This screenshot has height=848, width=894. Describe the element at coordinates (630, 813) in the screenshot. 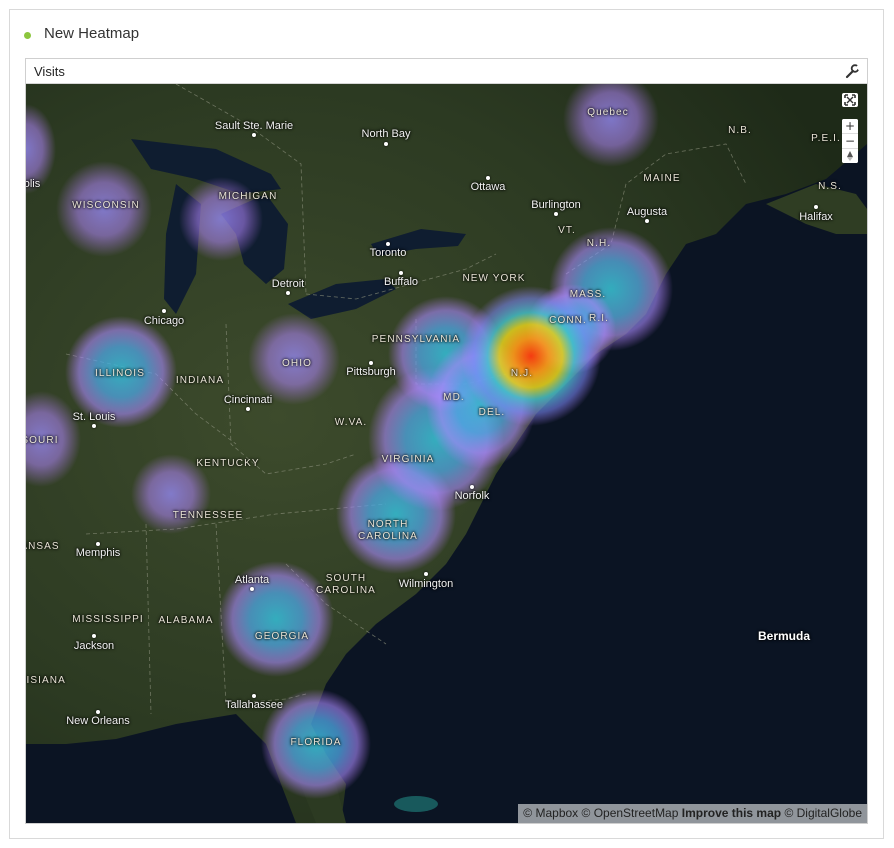

I see `attribution-osm: © OpenStreetMap` at that location.